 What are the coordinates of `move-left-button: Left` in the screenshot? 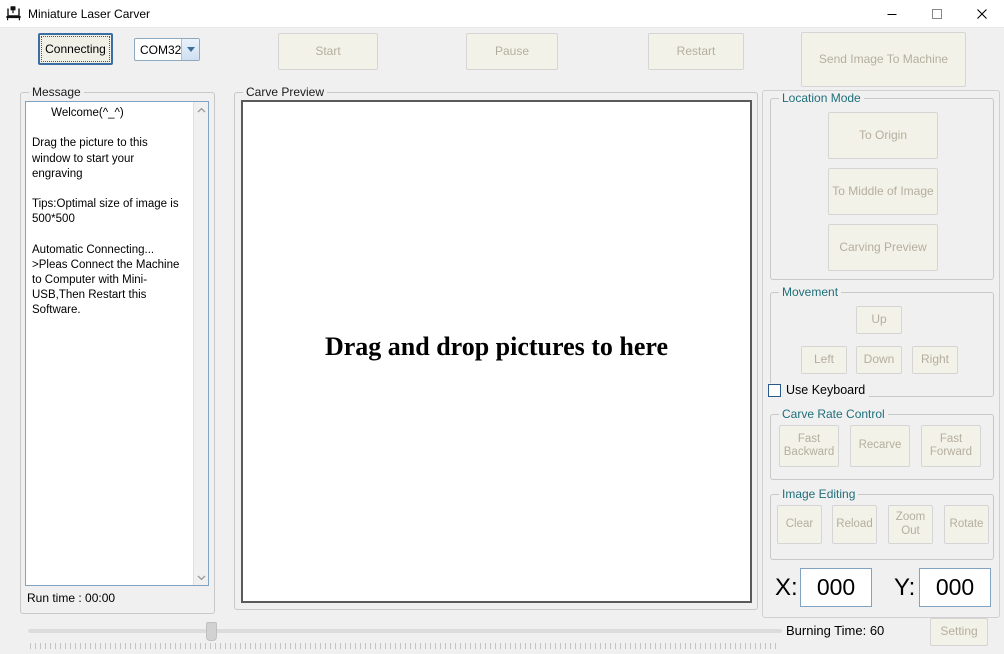 It's located at (824, 360).